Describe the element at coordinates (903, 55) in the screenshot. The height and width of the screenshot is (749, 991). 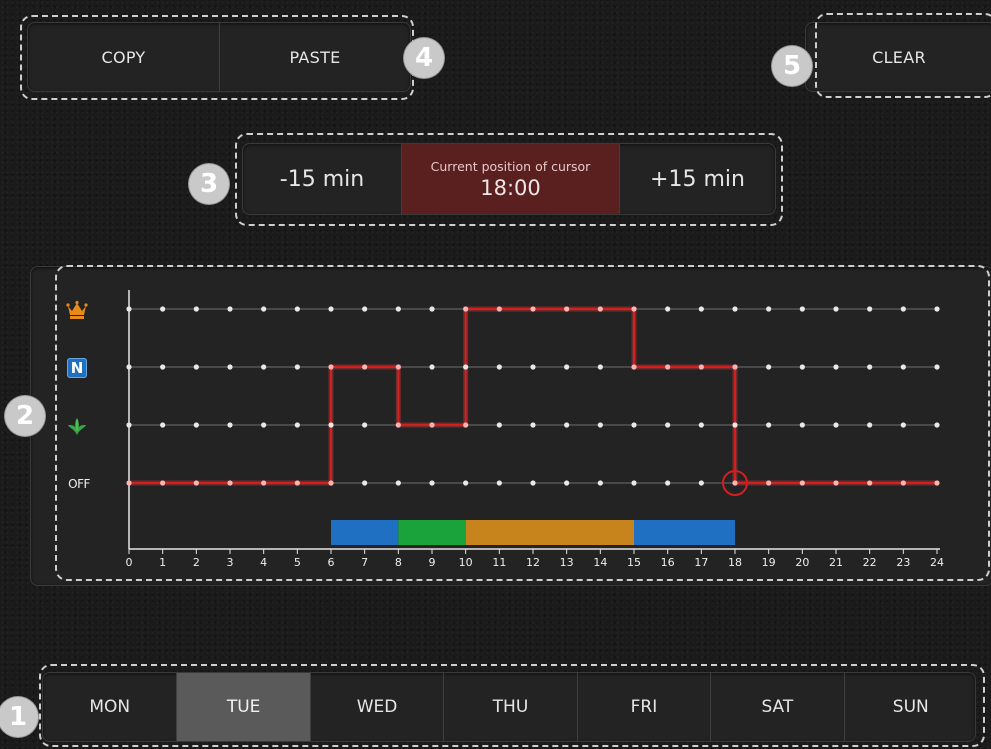
I see `clear-highlight` at that location.